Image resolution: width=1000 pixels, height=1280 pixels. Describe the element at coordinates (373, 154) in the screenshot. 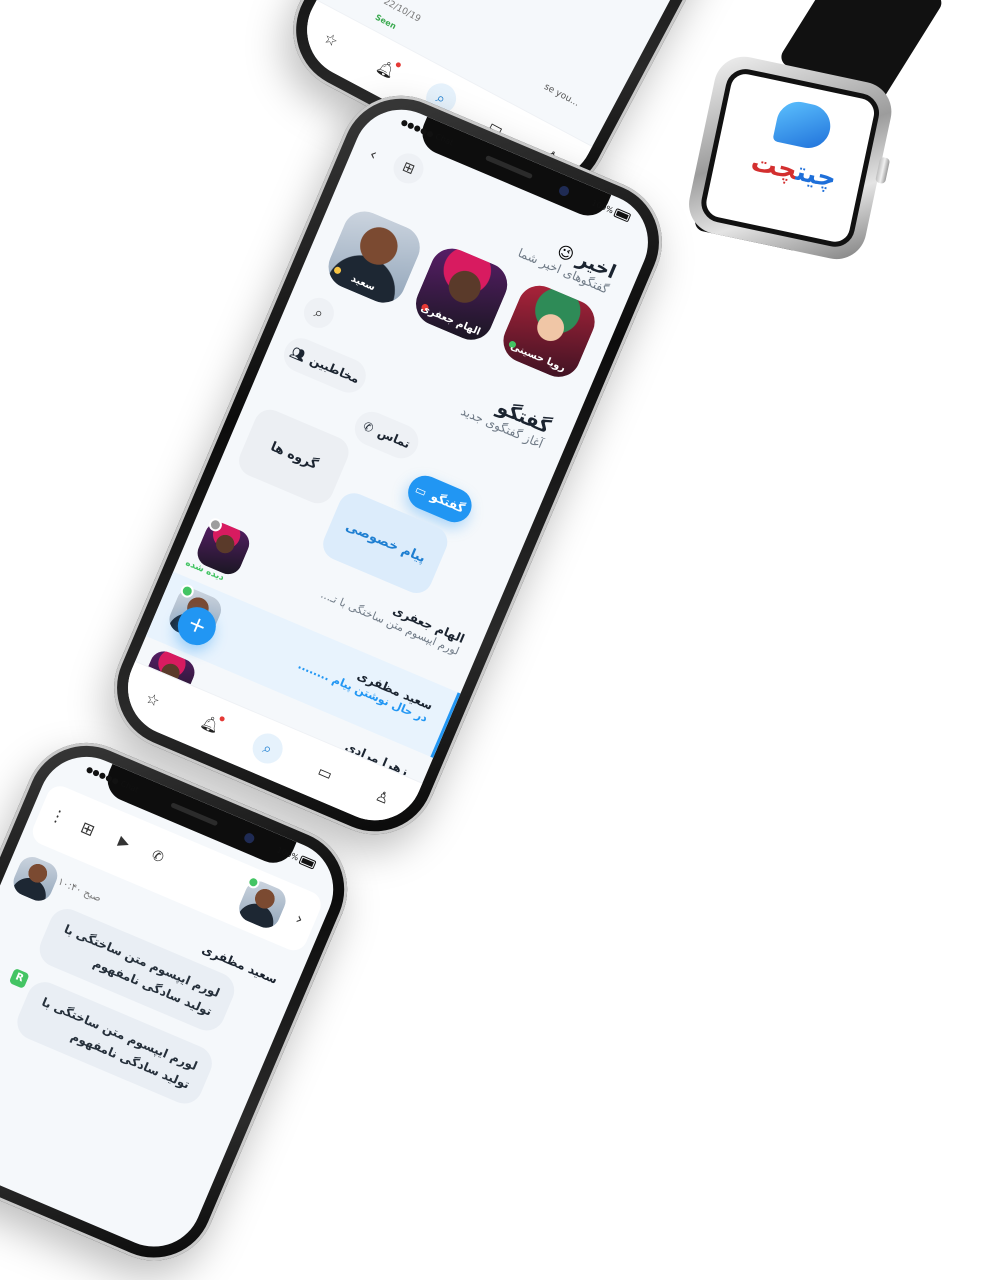

I see `back-button: ‹` at that location.